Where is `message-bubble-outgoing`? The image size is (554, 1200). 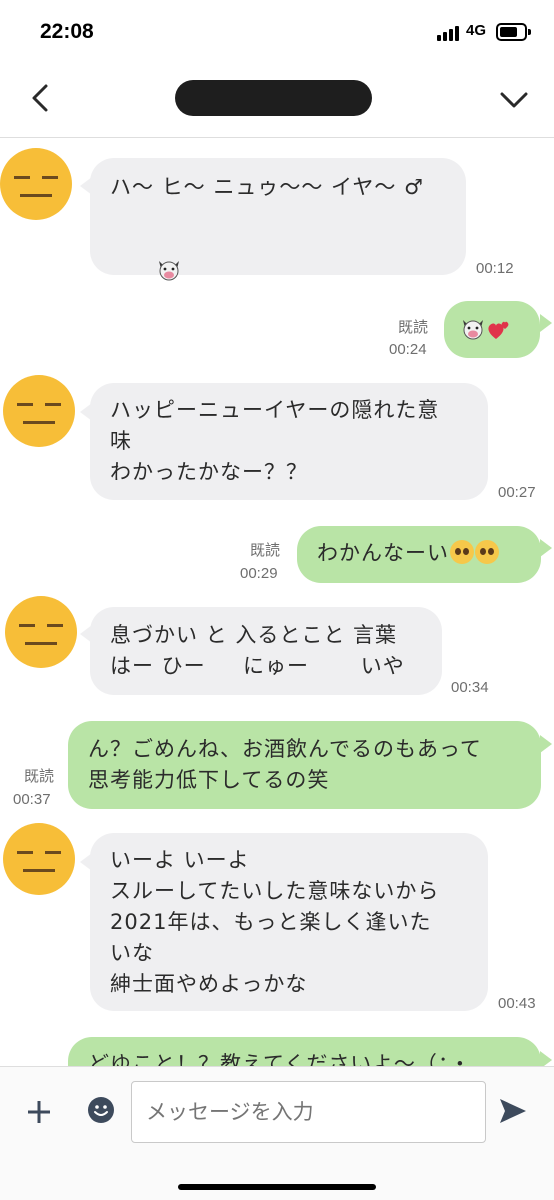
message-bubble-outgoing is located at coordinates (492, 329).